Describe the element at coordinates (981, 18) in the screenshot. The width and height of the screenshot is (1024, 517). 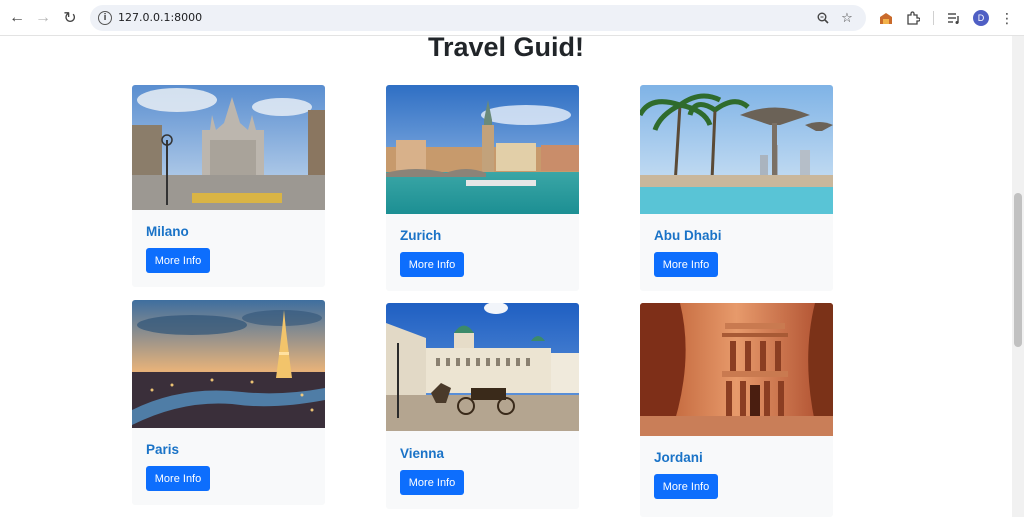
I see `profile-avatar: D` at that location.